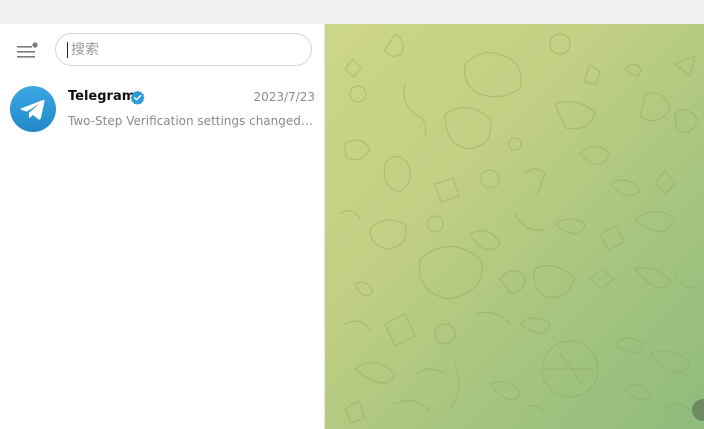 This screenshot has width=704, height=429. Describe the element at coordinates (284, 97) in the screenshot. I see `chat-date: 2023/7/23` at that location.